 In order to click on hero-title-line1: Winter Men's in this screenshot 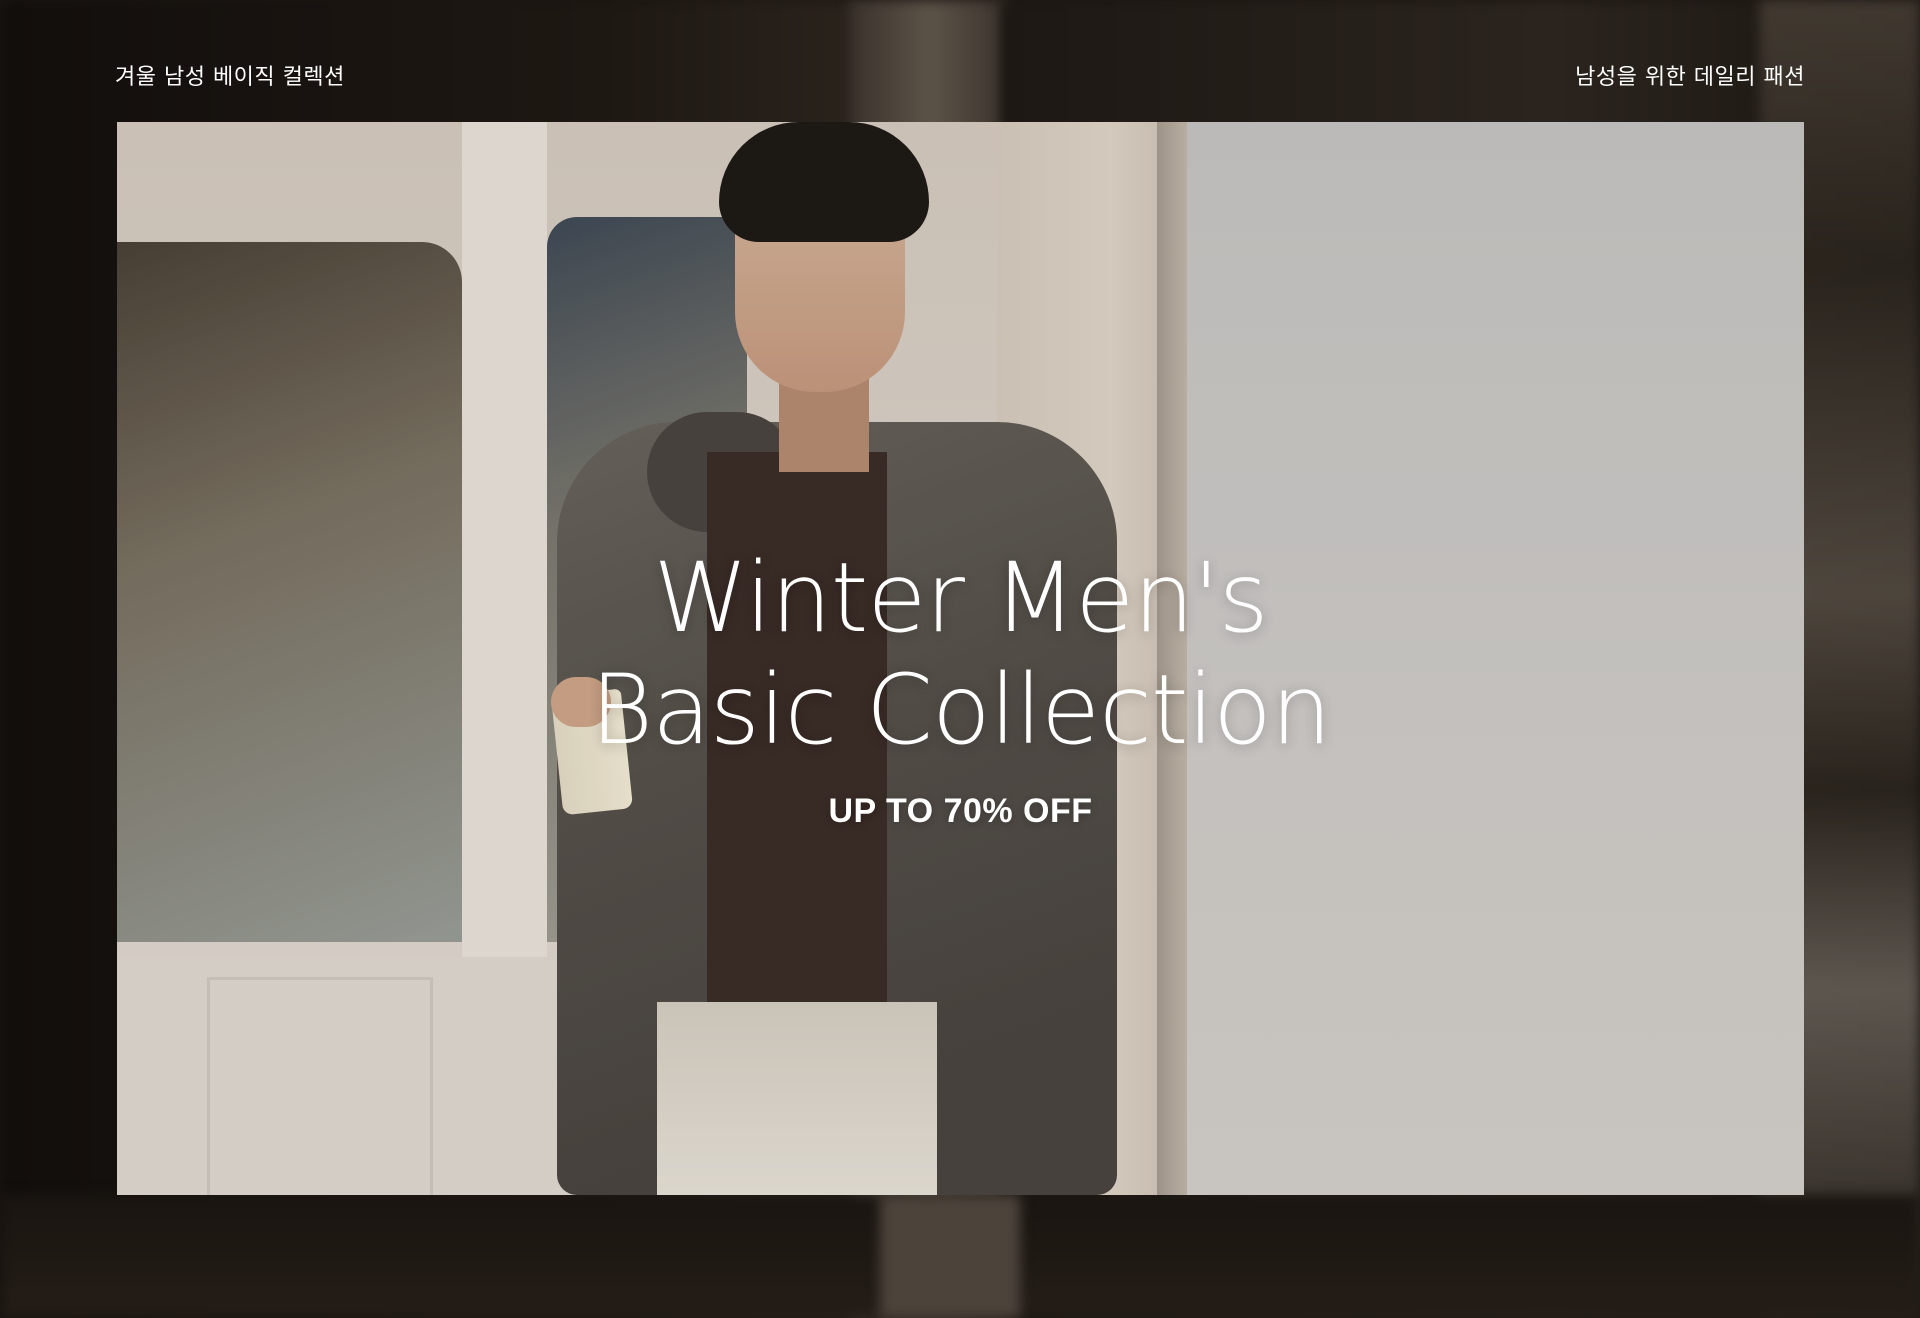, I will do `click(960, 598)`.